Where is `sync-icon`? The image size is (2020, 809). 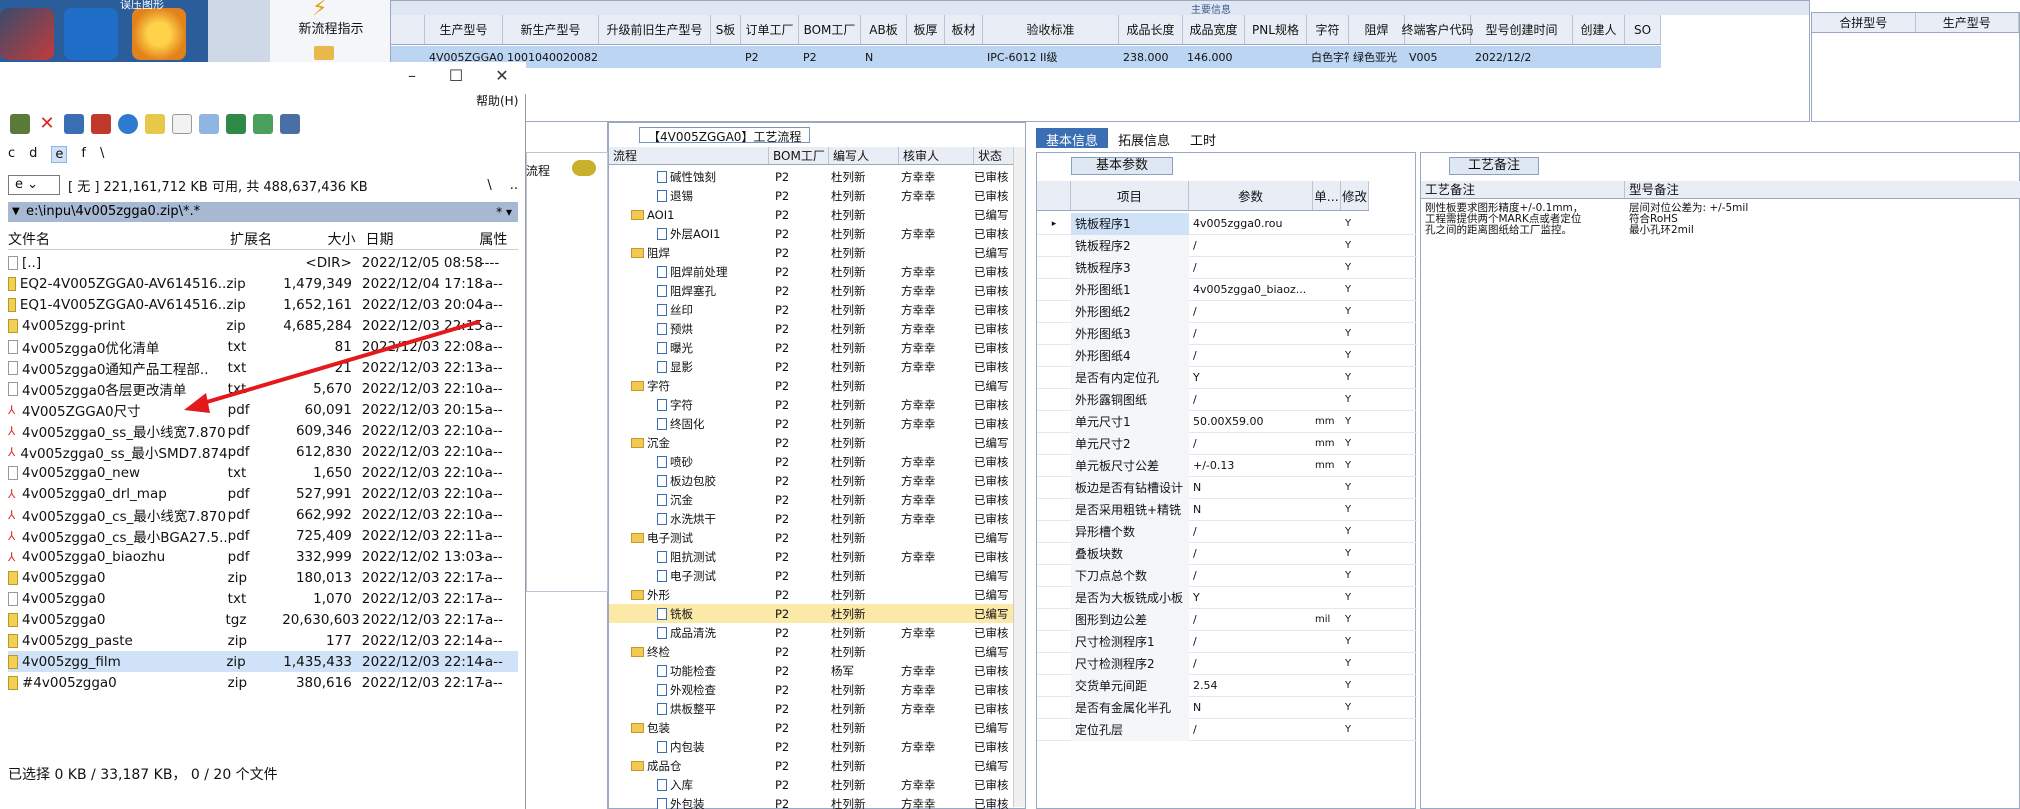 sync-icon is located at coordinates (263, 124).